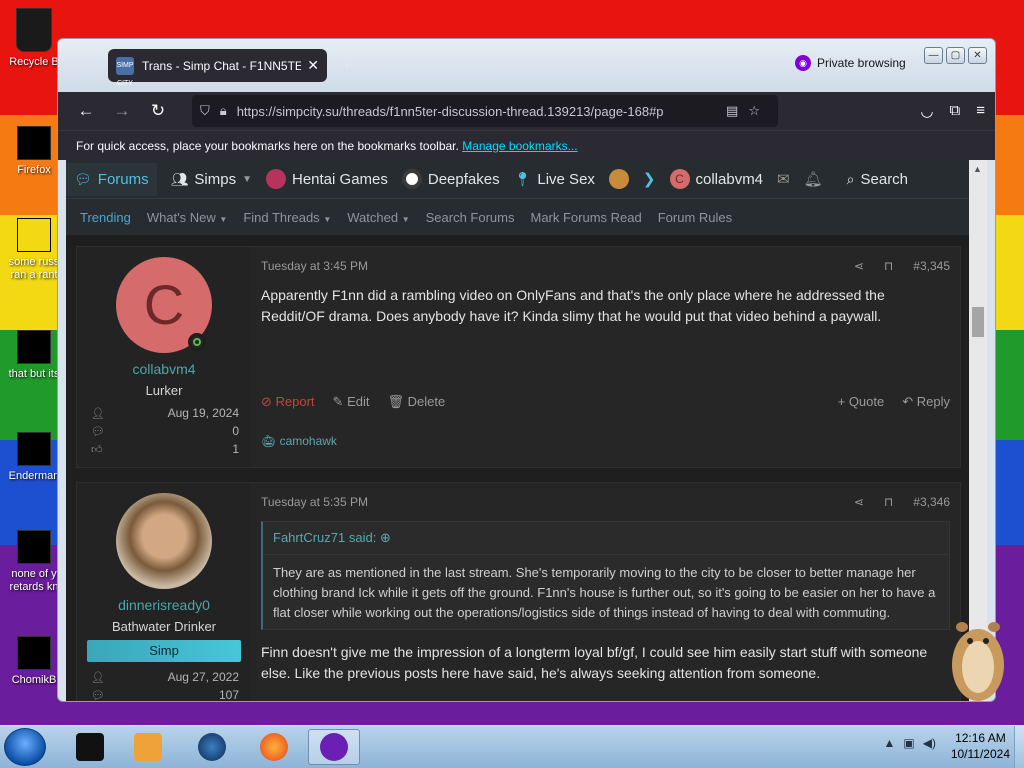  What do you see at coordinates (347, 66) in the screenshot?
I see `new-tab-icon: +` at bounding box center [347, 66].